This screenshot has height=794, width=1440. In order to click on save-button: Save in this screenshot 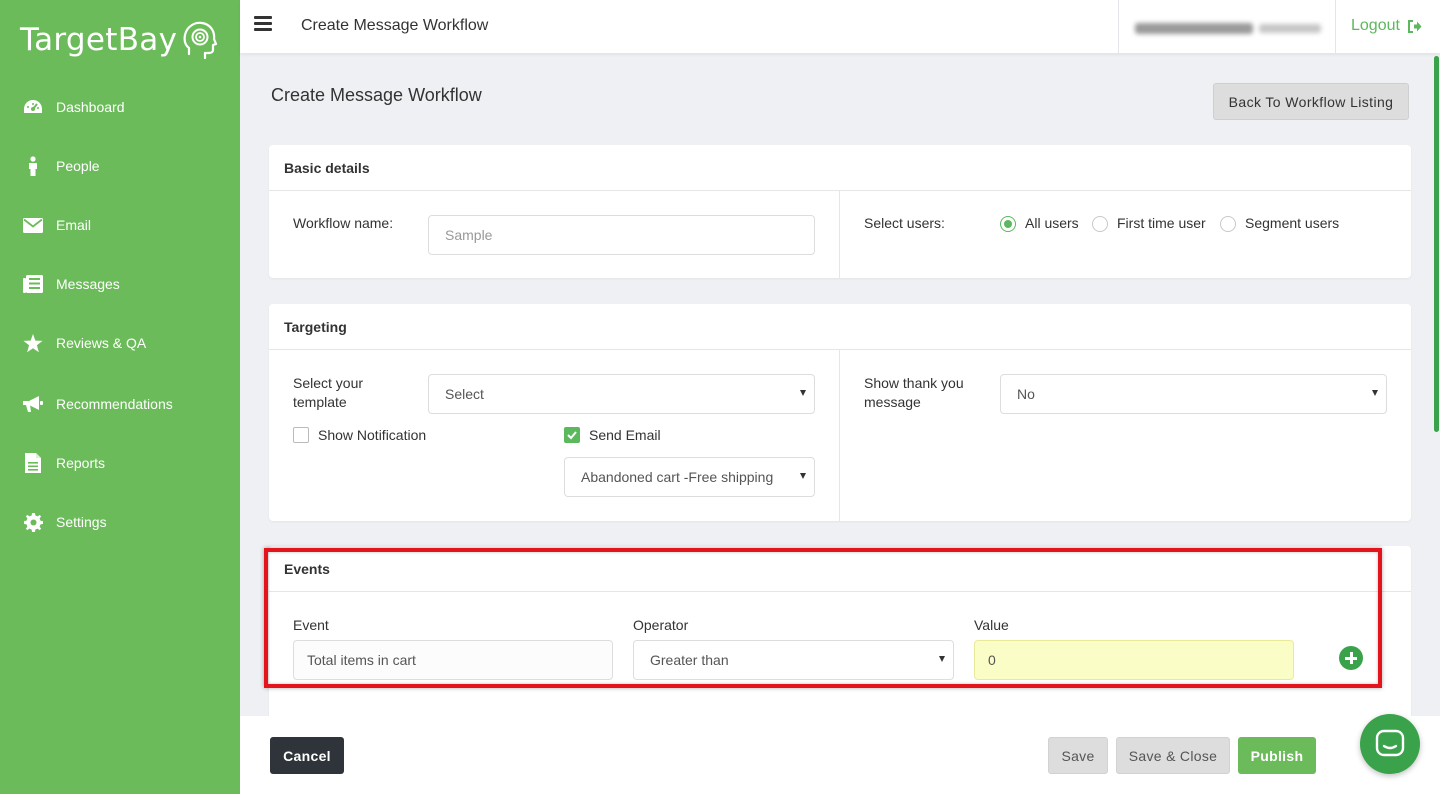, I will do `click(1078, 755)`.